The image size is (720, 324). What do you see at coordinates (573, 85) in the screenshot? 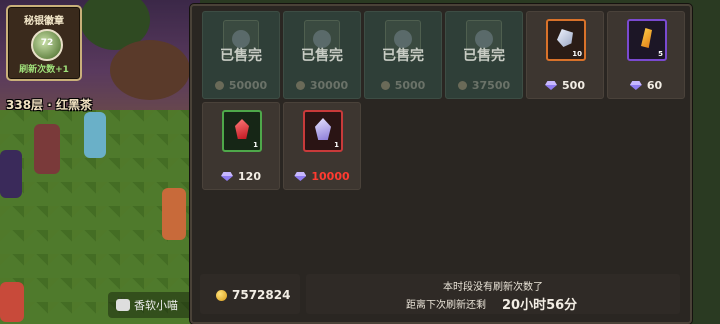
I see `price-value: 500` at bounding box center [573, 85].